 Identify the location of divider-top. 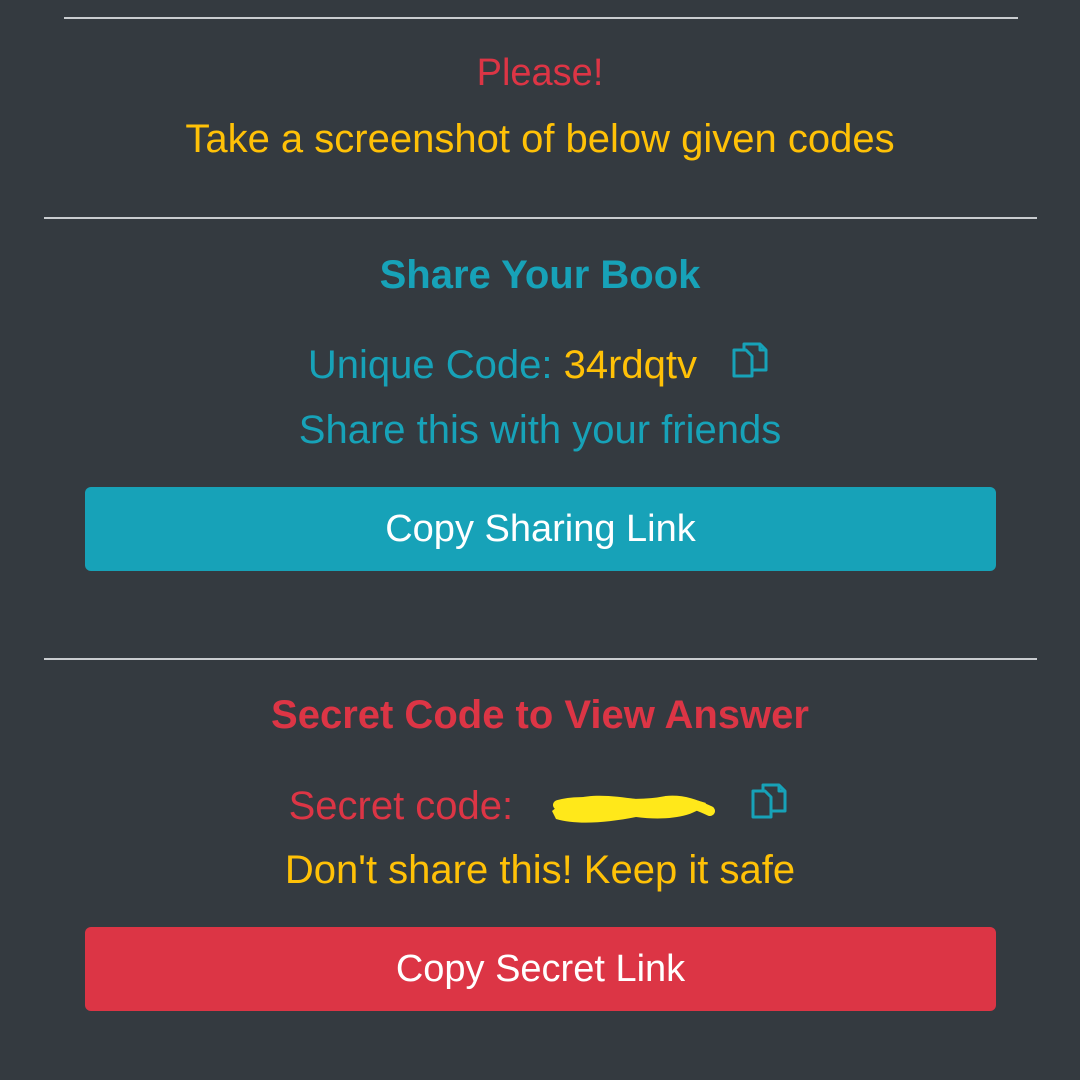
(541, 18).